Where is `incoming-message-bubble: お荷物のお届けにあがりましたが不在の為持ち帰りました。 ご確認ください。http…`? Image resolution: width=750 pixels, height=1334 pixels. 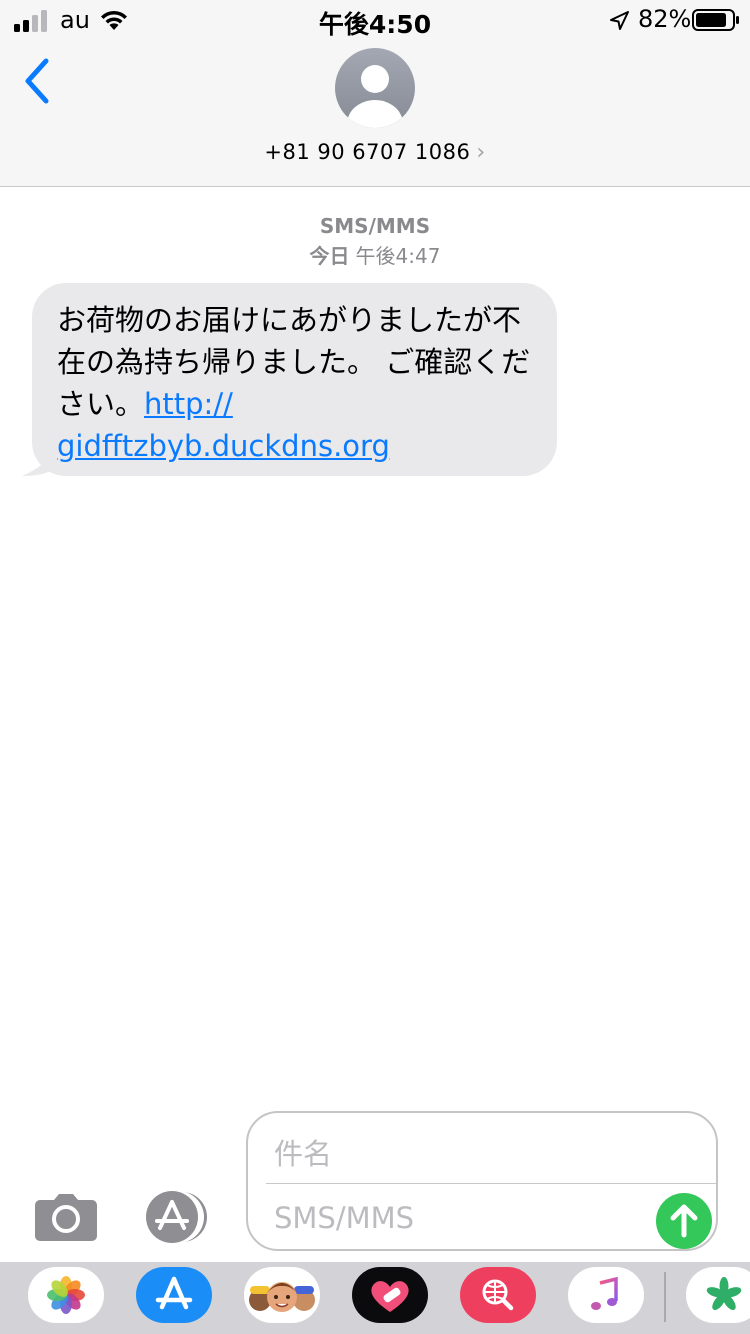
incoming-message-bubble: お荷物のお届けにあがりましたが不在の為持ち帰りました。 ご確認ください。http… is located at coordinates (294, 379).